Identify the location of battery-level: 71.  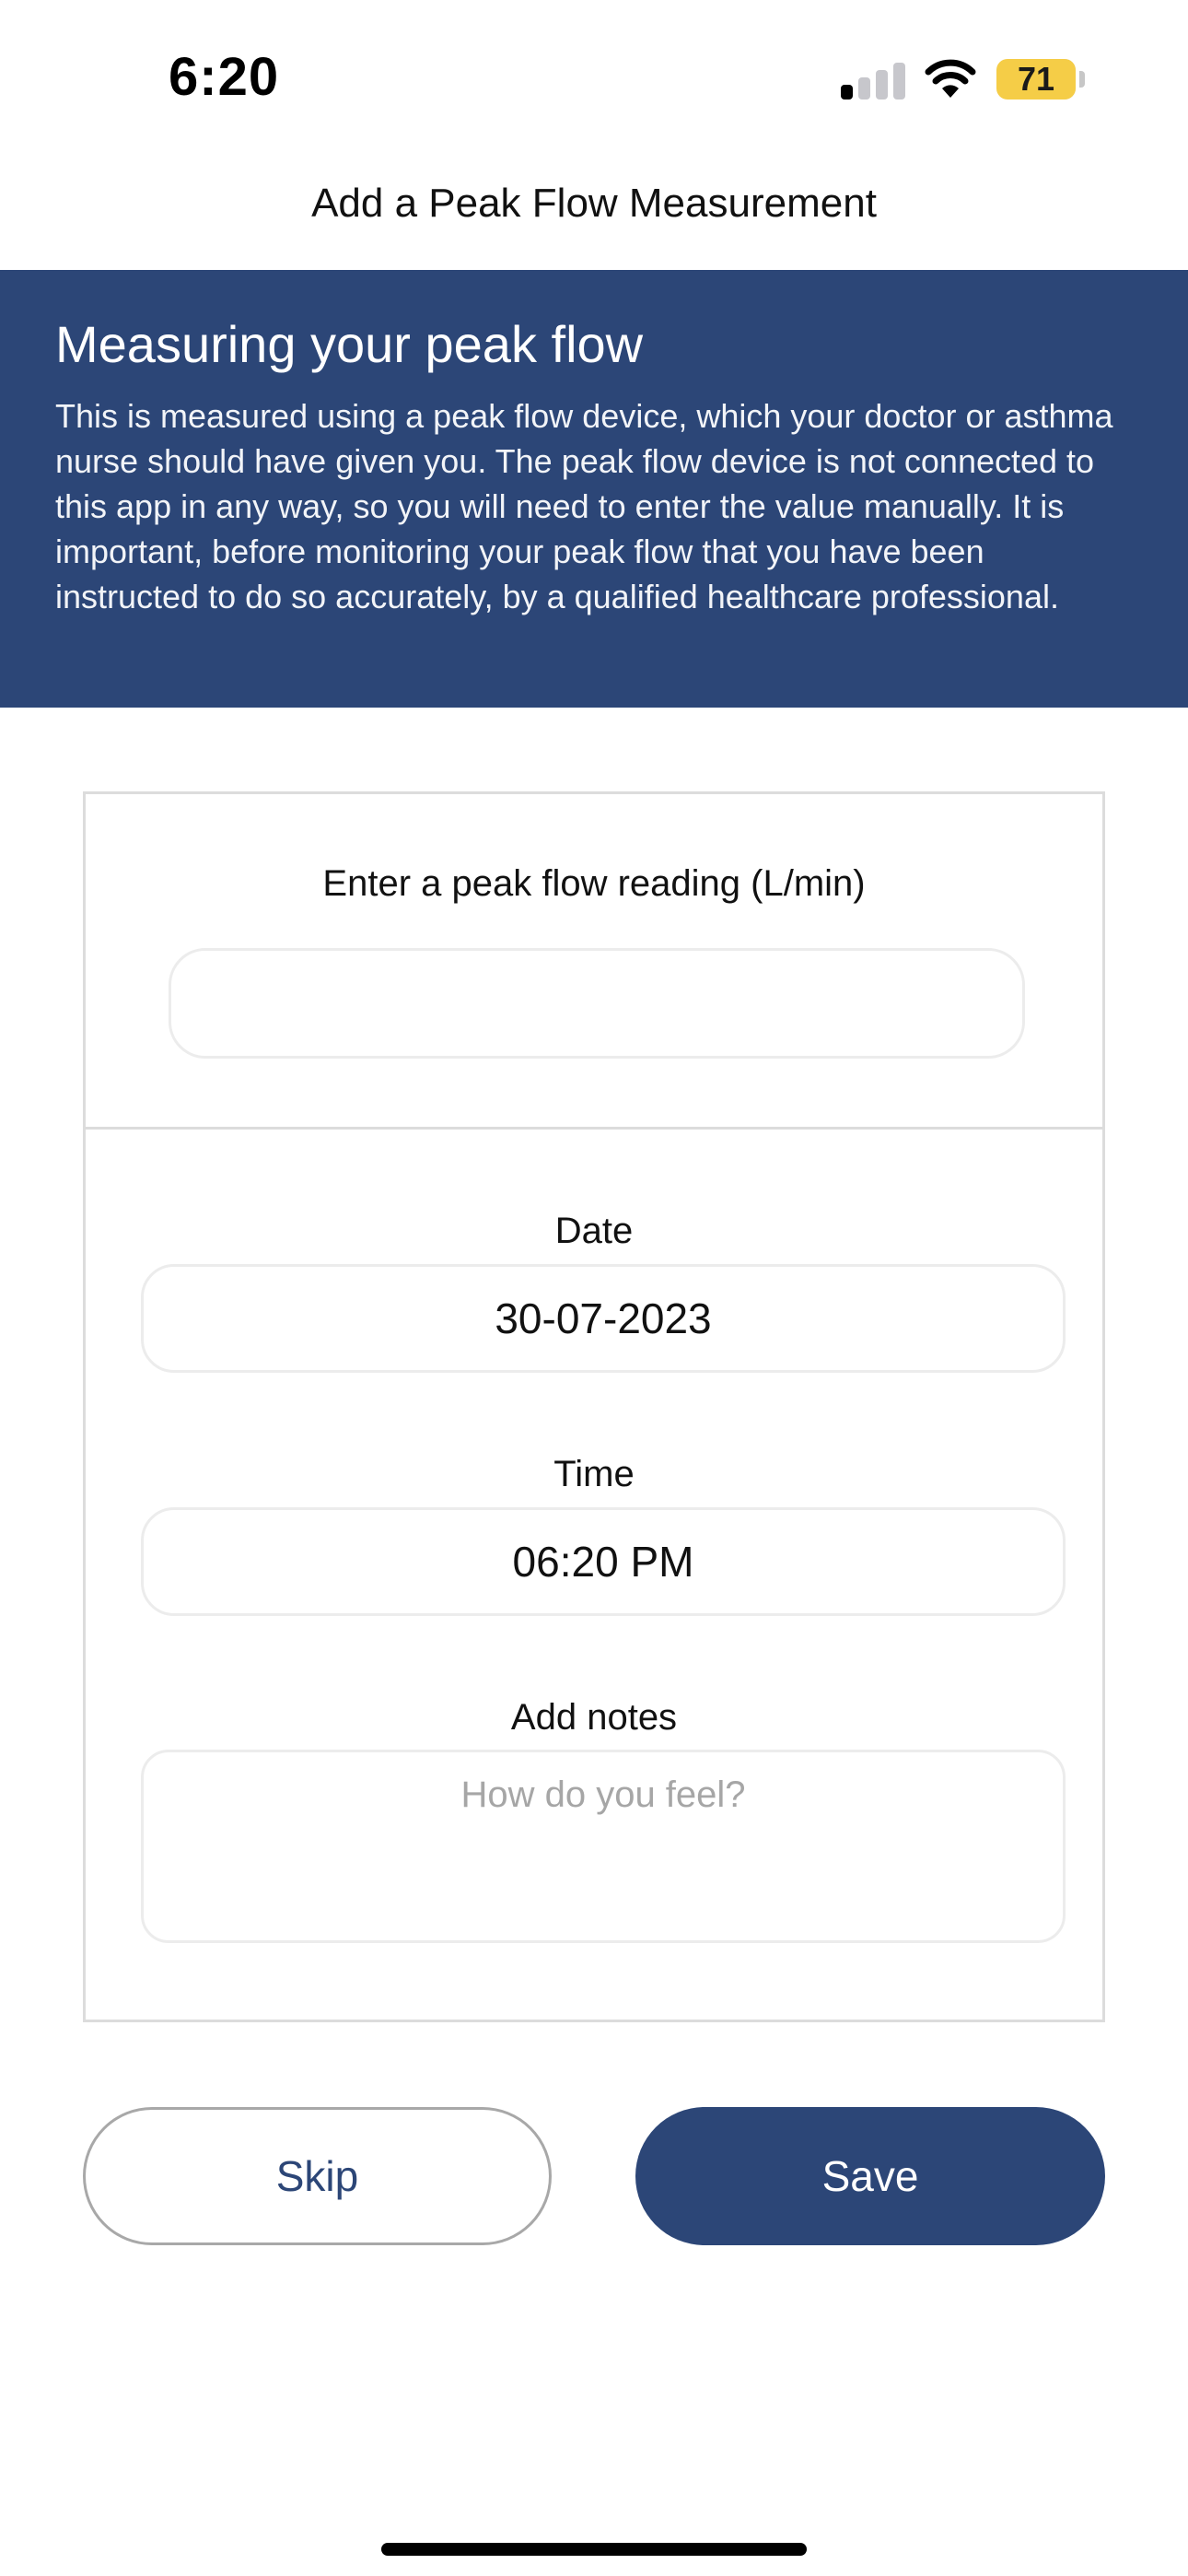
(1036, 79).